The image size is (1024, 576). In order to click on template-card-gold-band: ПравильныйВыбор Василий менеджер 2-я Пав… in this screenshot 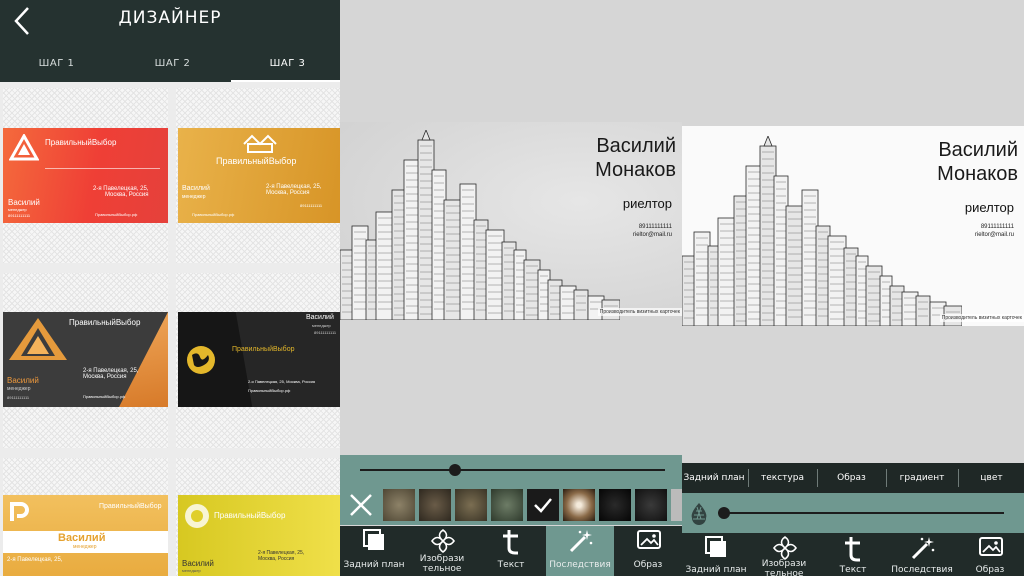, I will do `click(85, 535)`.